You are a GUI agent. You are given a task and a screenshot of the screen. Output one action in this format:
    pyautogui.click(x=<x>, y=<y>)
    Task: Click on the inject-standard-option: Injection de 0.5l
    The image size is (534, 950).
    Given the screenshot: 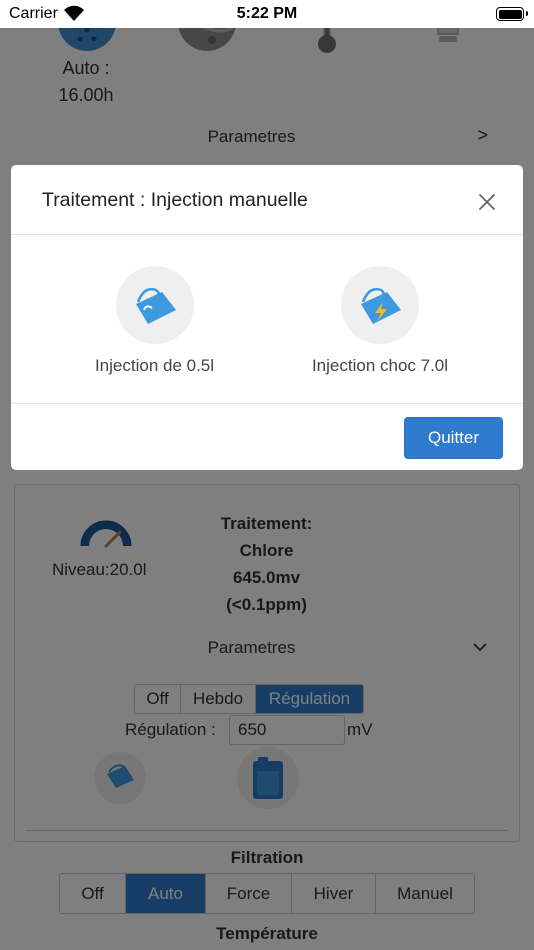 What is the action you would take?
    pyautogui.click(x=154, y=321)
    